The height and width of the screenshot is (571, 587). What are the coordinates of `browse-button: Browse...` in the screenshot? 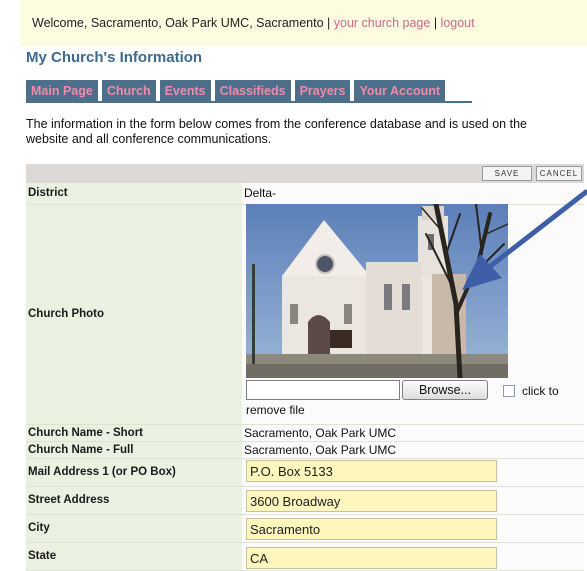 It's located at (445, 390).